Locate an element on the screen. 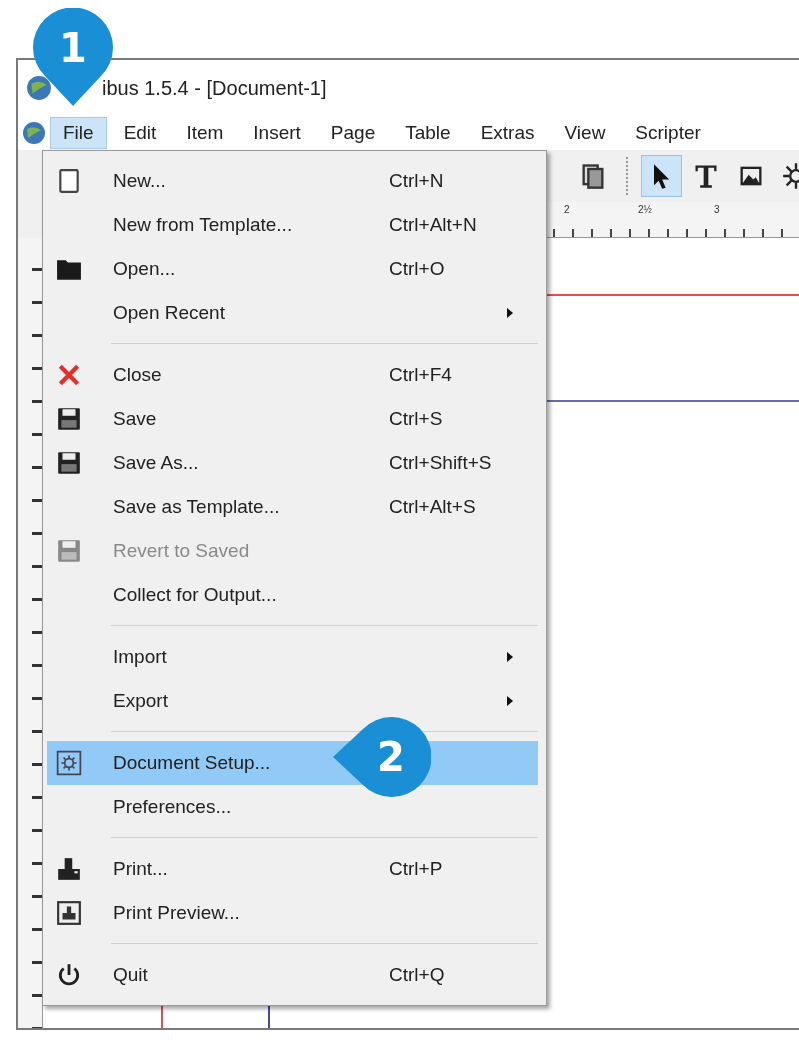  ruler-label: 2 is located at coordinates (567, 209).